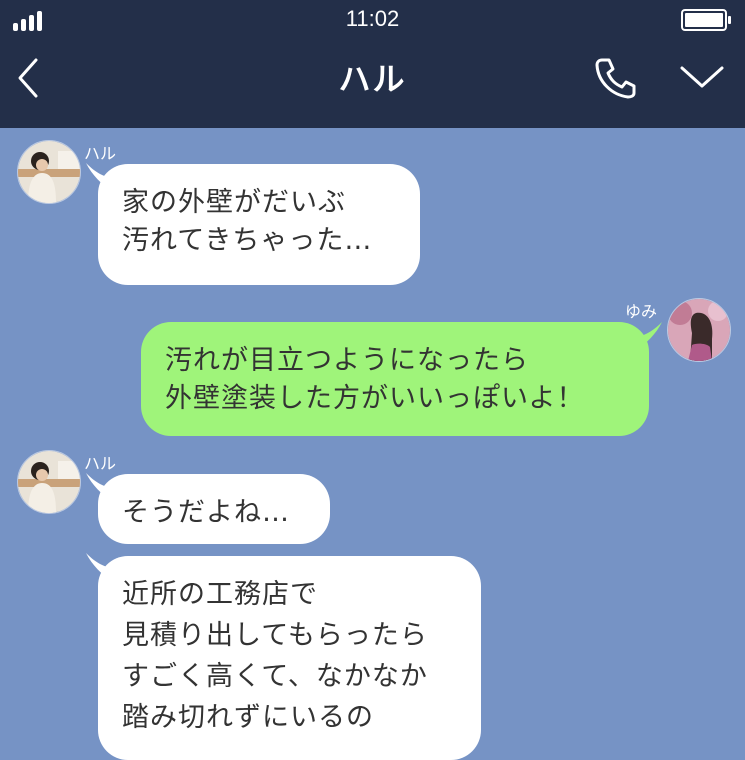 The image size is (745, 760). I want to click on status-bar: 11:02, so click(372, 20).